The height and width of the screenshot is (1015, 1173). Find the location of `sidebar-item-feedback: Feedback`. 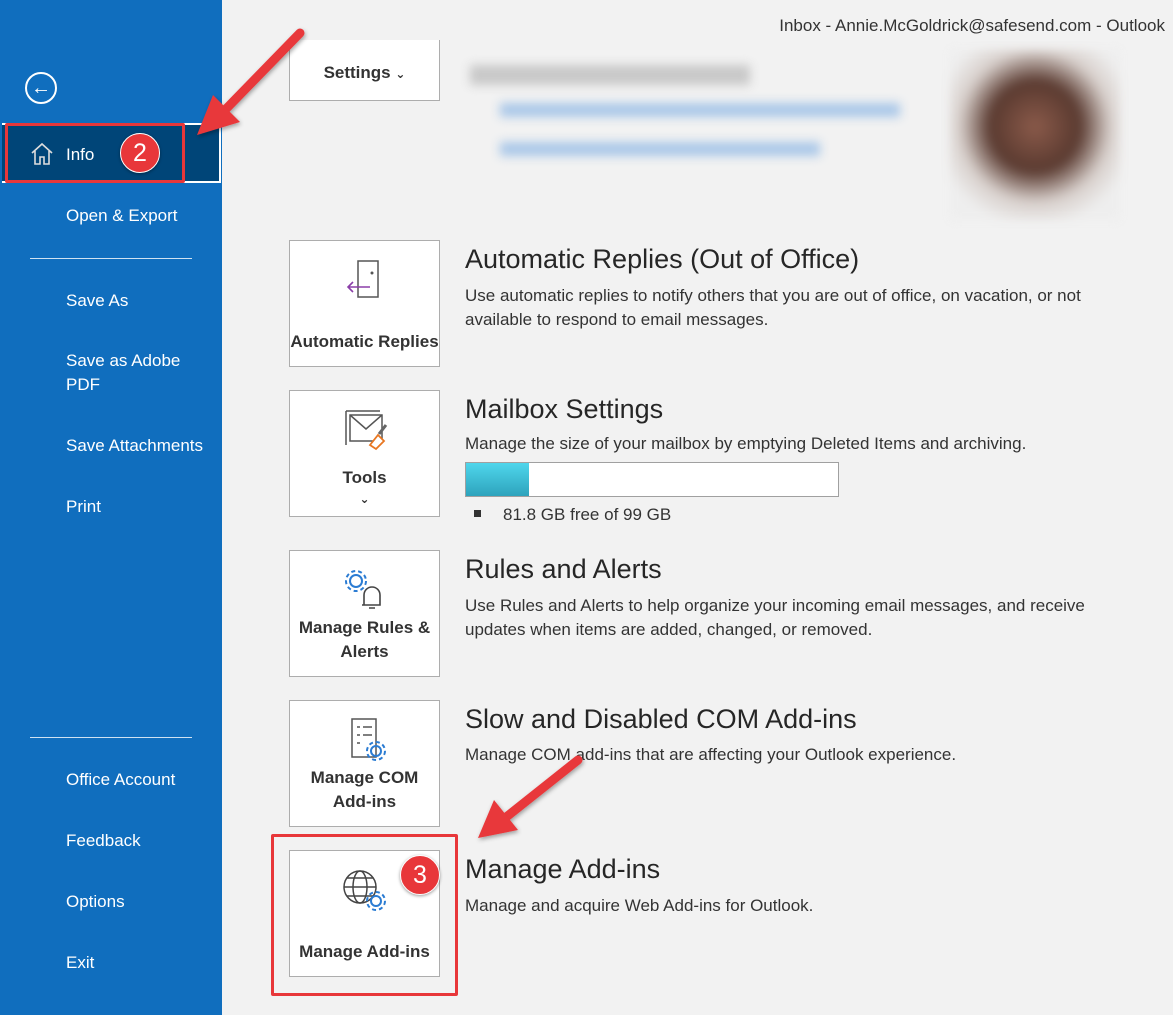

sidebar-item-feedback: Feedback is located at coordinates (103, 841).